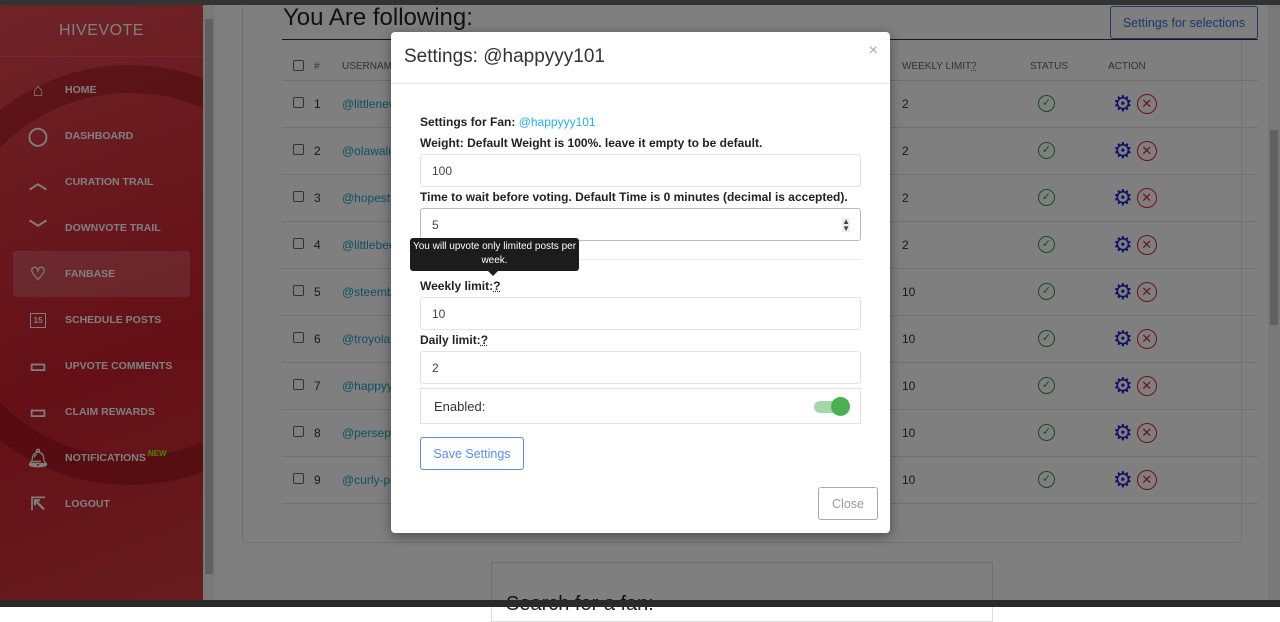 The image size is (1280, 622). I want to click on daily-limit-label: Daily limit:?, so click(454, 340).